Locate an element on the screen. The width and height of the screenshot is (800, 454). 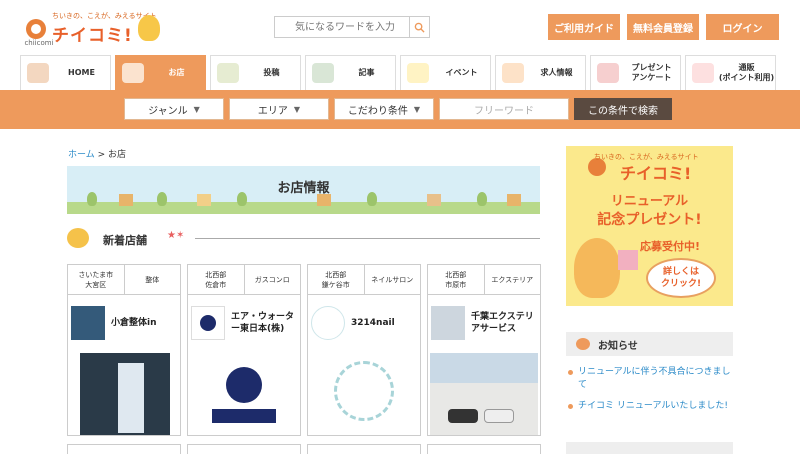
search-submit-button: この条件で検索 is located at coordinates (623, 109).